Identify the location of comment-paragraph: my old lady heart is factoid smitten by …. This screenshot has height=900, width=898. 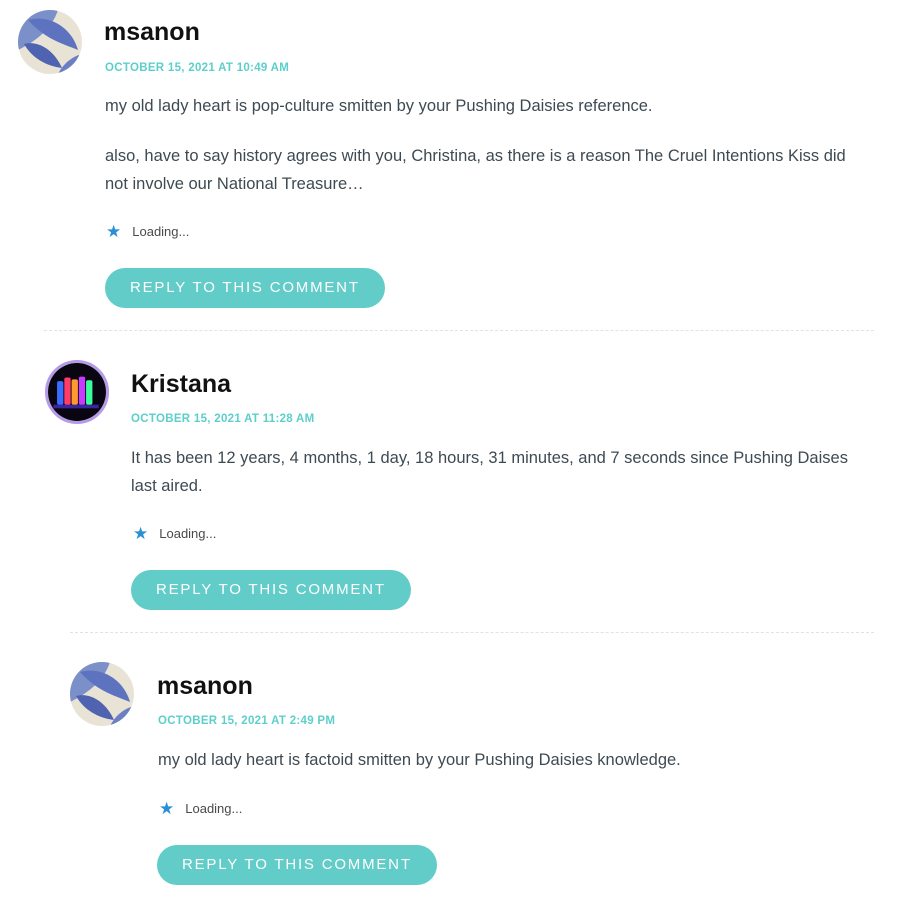
(419, 760).